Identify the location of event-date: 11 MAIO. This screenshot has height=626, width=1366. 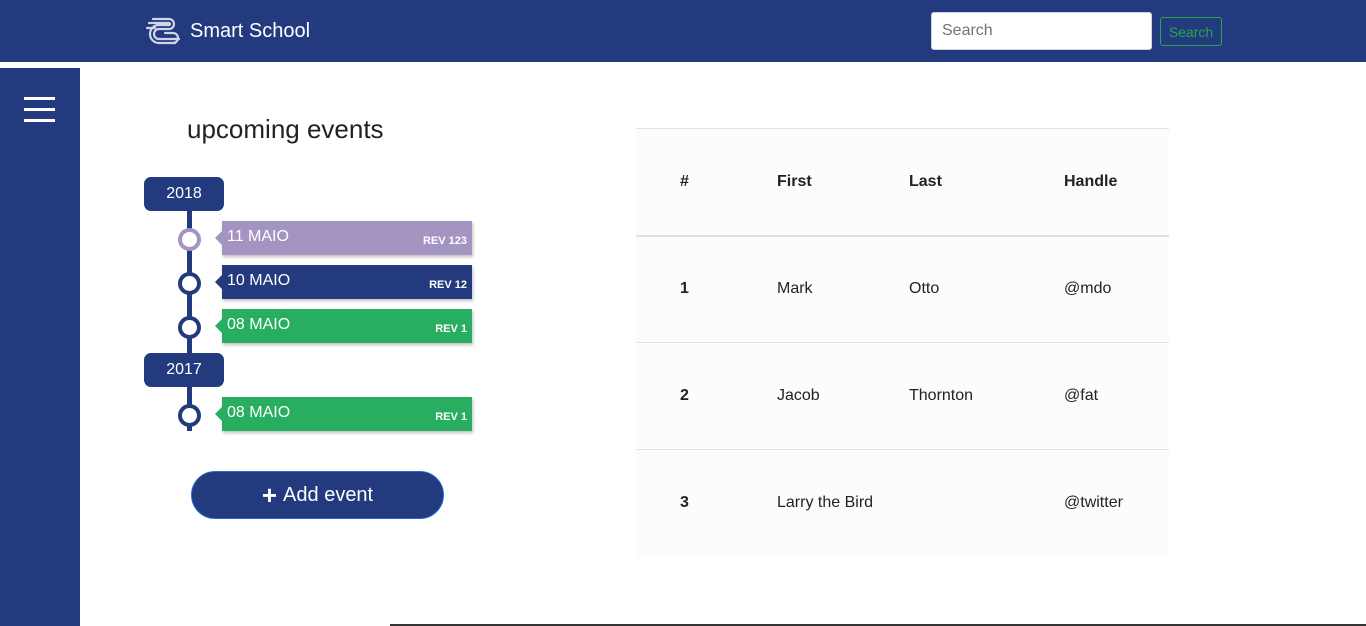
(258, 236).